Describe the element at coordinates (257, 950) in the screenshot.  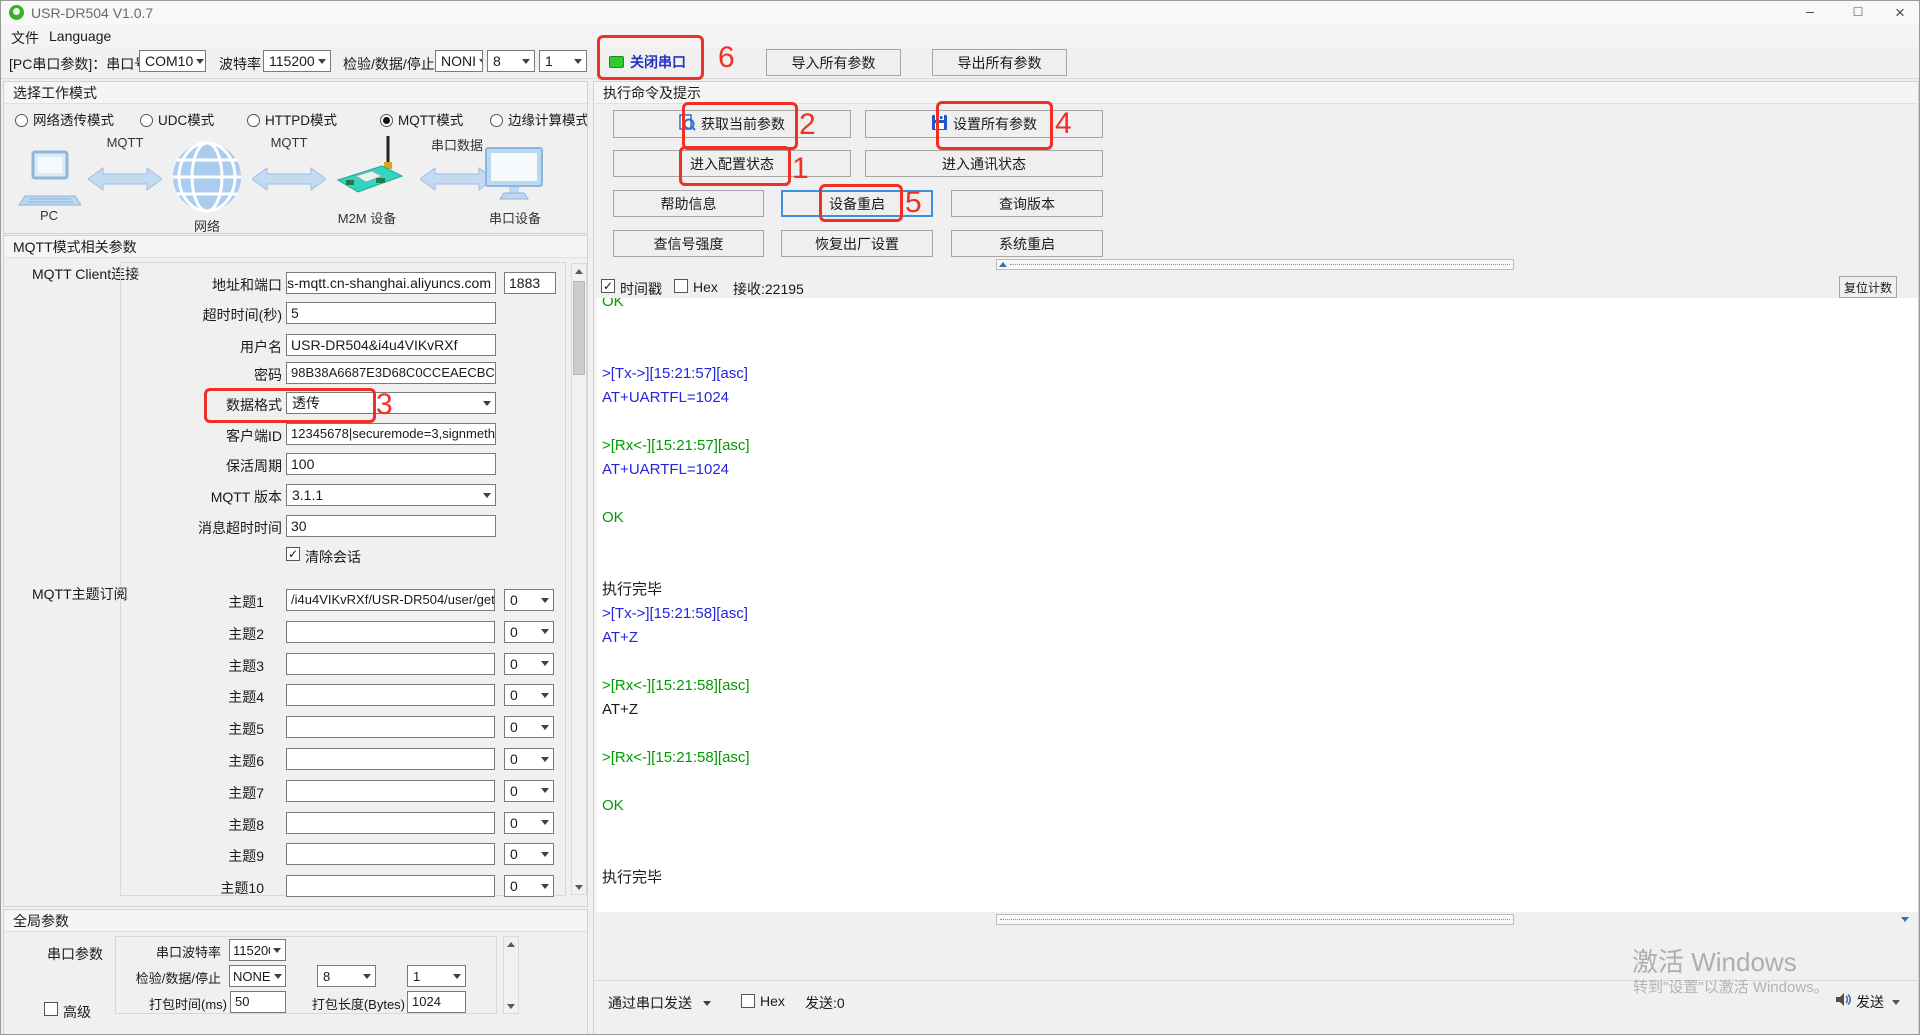
I see `g-baud-select: 115200` at that location.